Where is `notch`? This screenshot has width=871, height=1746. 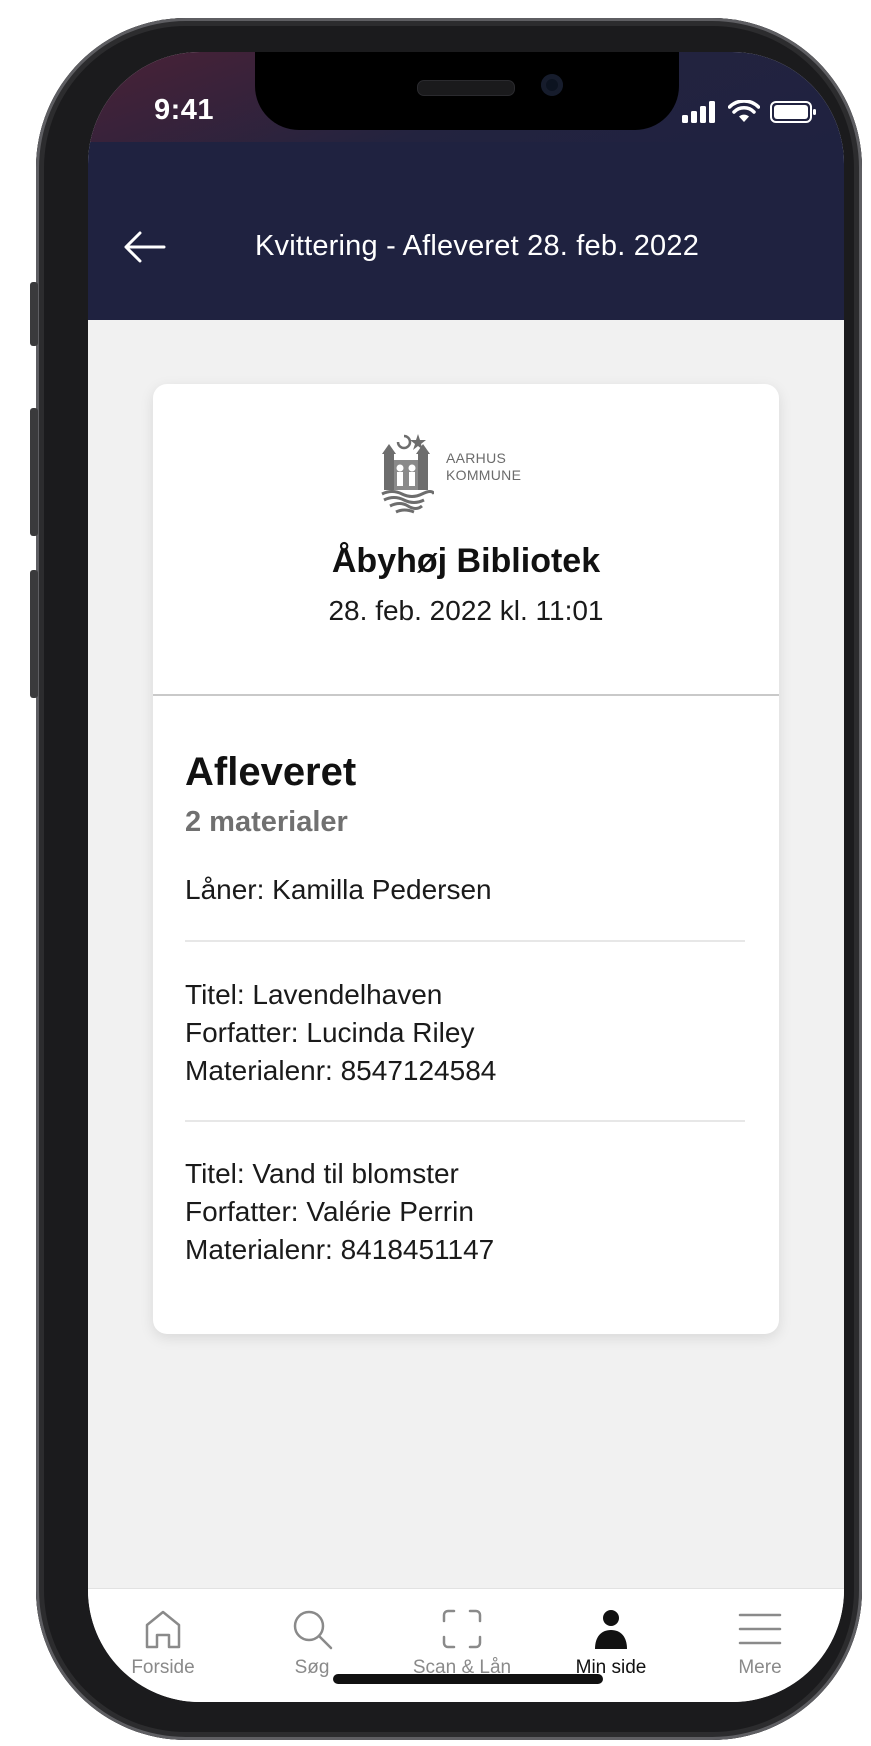 notch is located at coordinates (467, 91).